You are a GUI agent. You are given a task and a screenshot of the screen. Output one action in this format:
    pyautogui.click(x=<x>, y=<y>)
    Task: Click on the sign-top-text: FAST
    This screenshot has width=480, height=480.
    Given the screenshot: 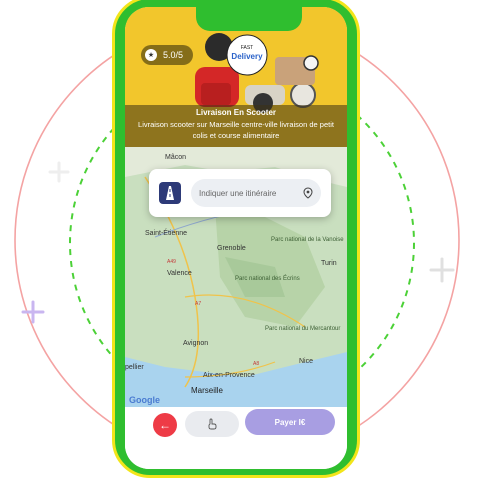 What is the action you would take?
    pyautogui.click(x=247, y=48)
    